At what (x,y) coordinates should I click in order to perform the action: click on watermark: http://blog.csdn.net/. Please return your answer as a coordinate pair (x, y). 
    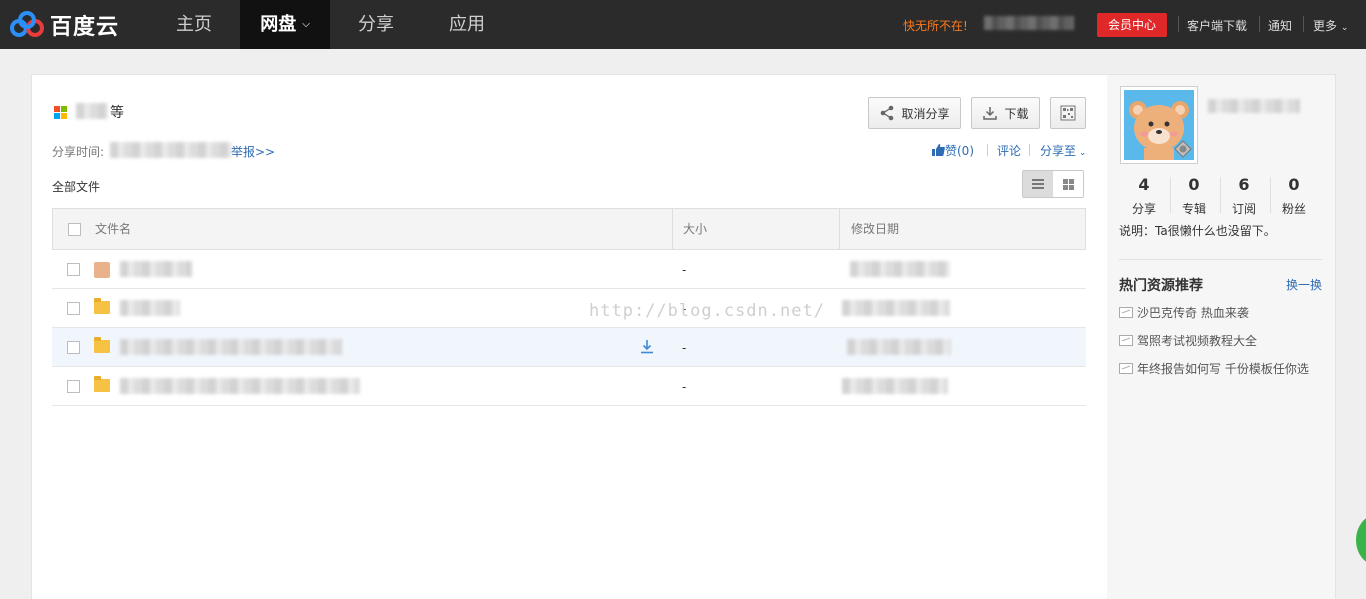
    Looking at the image, I should click on (707, 311).